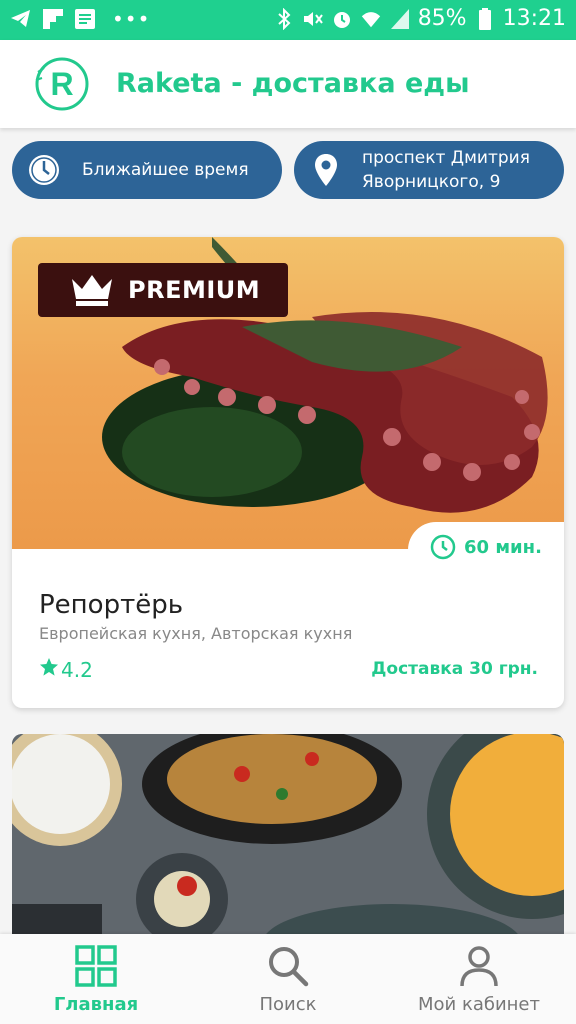 Image resolution: width=576 pixels, height=1024 pixels. I want to click on nav-search: Поиск, so click(288, 980).